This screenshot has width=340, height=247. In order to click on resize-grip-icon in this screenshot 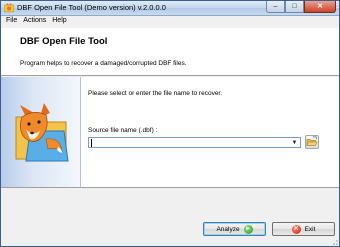, I will do `click(334, 241)`.